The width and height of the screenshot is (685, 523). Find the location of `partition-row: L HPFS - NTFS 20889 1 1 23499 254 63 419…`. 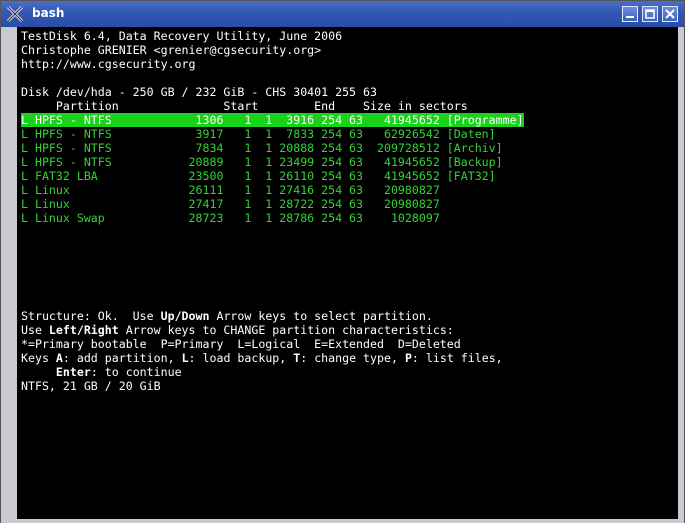

partition-row: L HPFS - NTFS 20889 1 1 23499 254 63 419… is located at coordinates (272, 162).